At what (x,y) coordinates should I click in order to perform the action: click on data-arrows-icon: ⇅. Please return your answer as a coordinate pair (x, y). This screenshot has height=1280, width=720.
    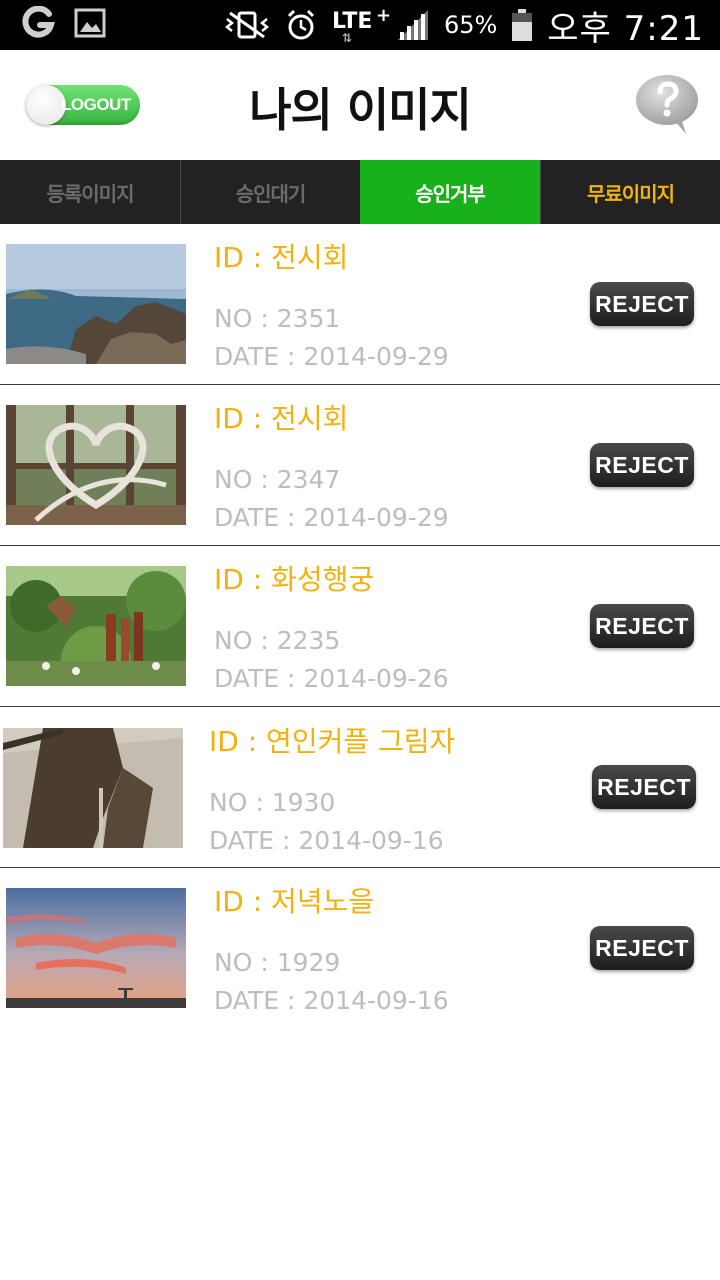
    Looking at the image, I should click on (346, 38).